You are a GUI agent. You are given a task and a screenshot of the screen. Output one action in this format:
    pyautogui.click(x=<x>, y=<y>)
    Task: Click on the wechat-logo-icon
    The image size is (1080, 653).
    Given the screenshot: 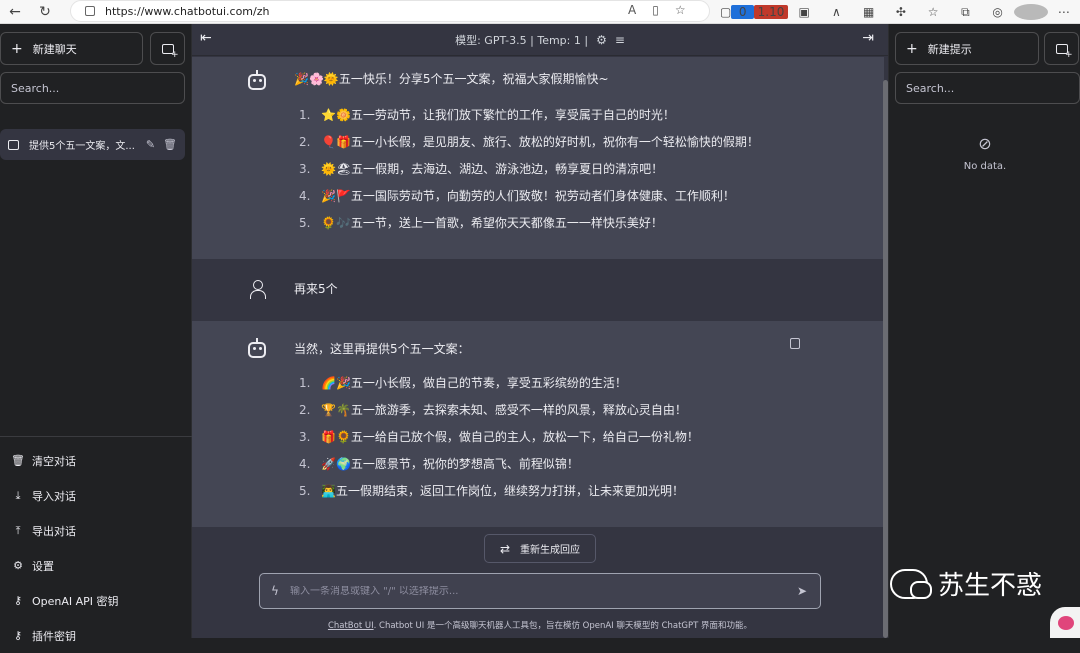 What is the action you would take?
    pyautogui.click(x=911, y=583)
    